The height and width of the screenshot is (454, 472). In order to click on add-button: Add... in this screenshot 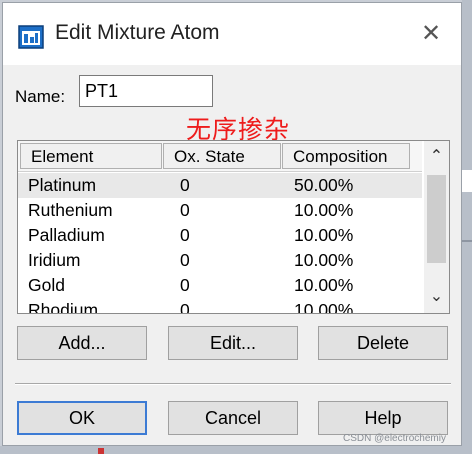, I will do `click(82, 343)`.